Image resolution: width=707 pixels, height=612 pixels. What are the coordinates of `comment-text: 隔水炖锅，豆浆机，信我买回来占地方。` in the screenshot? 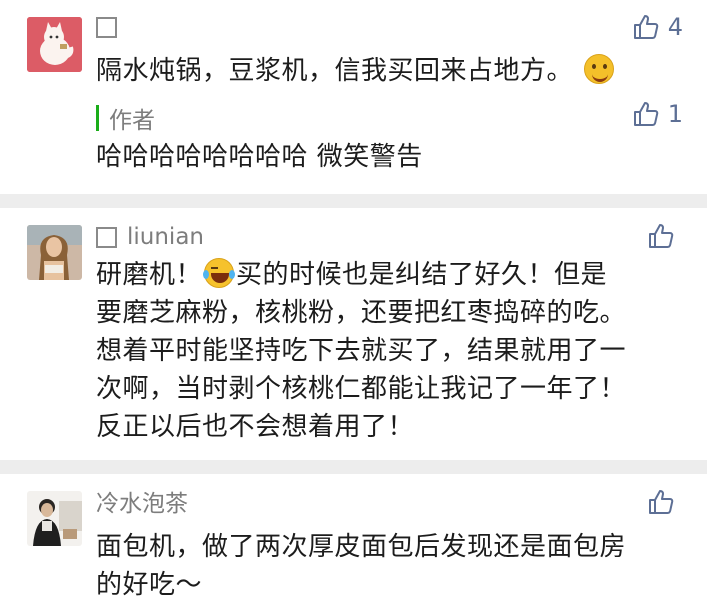 It's located at (391, 71).